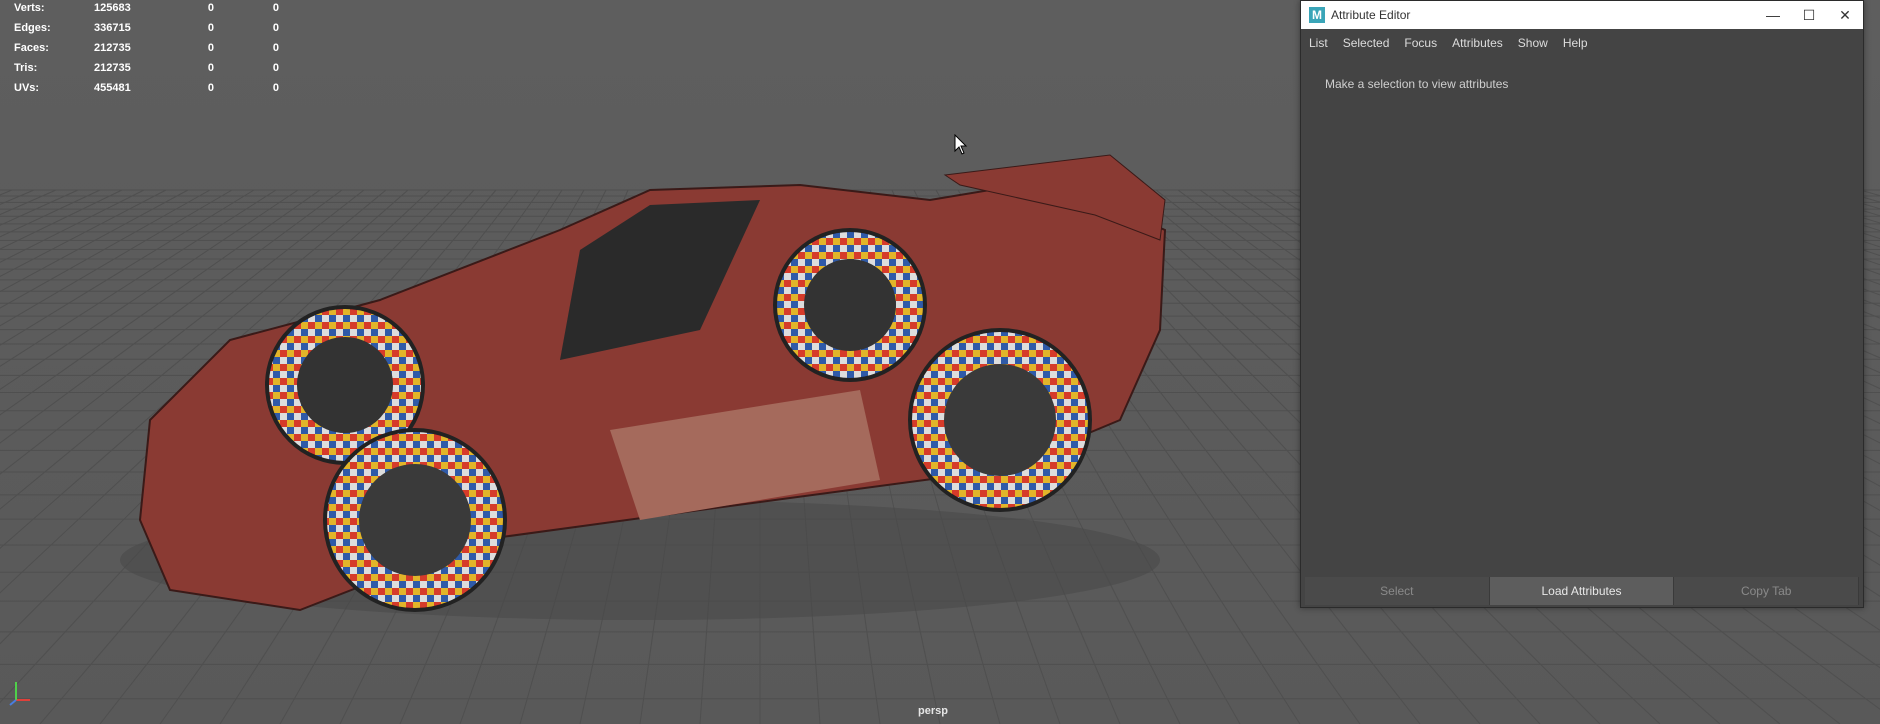 The image size is (1880, 724). Describe the element at coordinates (1809, 15) in the screenshot. I see `maximize-button: ☐` at that location.